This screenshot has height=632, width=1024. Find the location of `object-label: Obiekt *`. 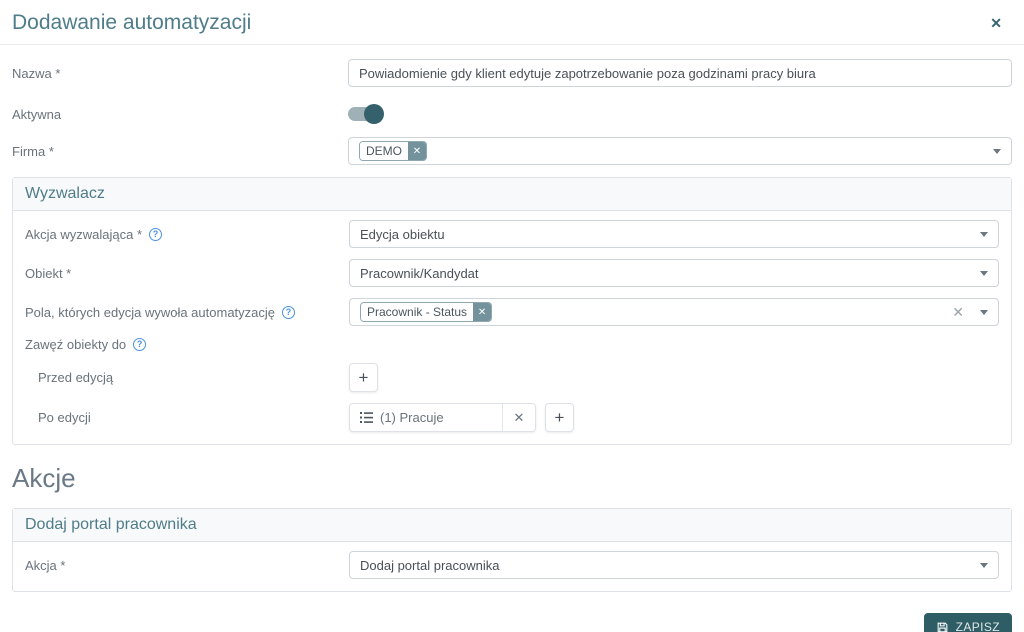

object-label: Obiekt * is located at coordinates (48, 273).